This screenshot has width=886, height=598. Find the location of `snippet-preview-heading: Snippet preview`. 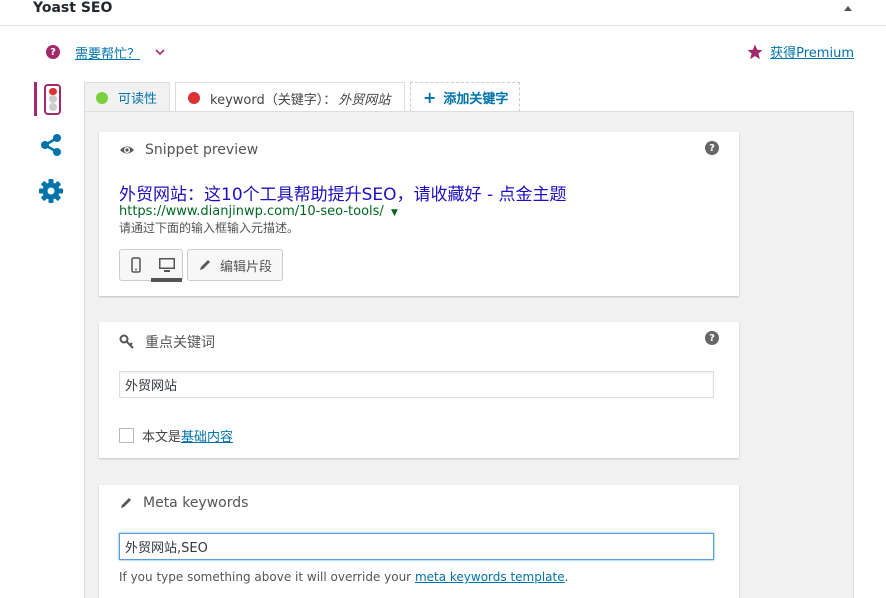

snippet-preview-heading: Snippet preview is located at coordinates (188, 150).